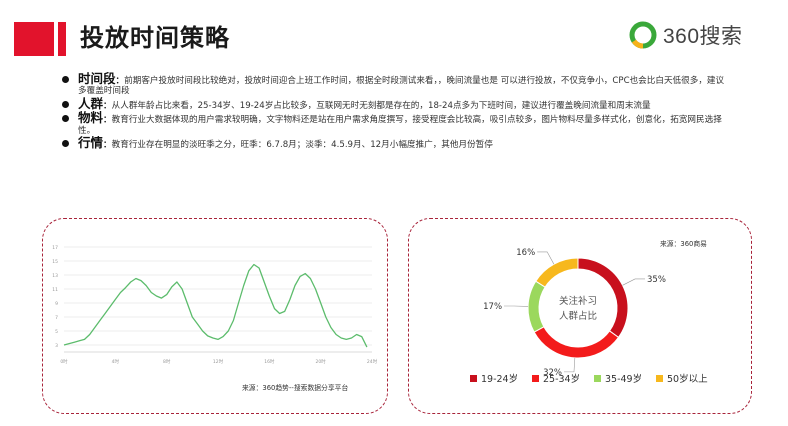 The height and width of the screenshot is (426, 788). What do you see at coordinates (499, 379) in the screenshot?
I see `legend-label: 19-24岁` at bounding box center [499, 379].